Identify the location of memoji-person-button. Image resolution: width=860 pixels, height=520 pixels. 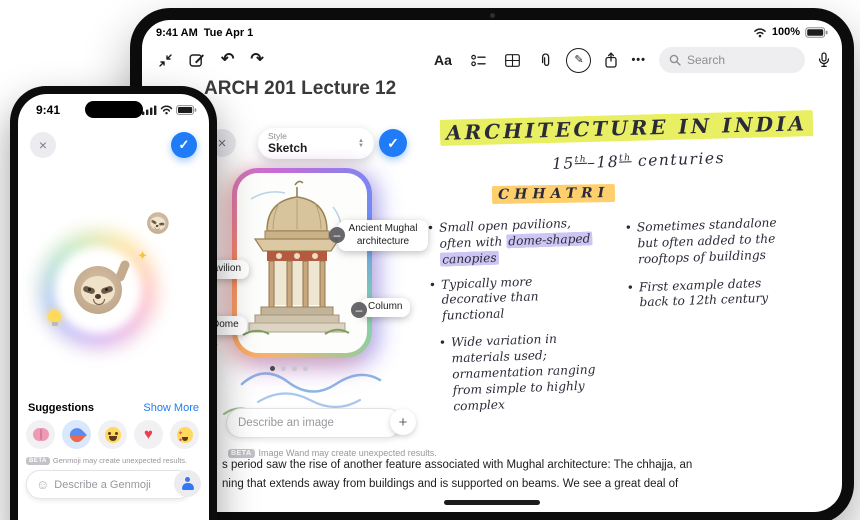
(187, 483).